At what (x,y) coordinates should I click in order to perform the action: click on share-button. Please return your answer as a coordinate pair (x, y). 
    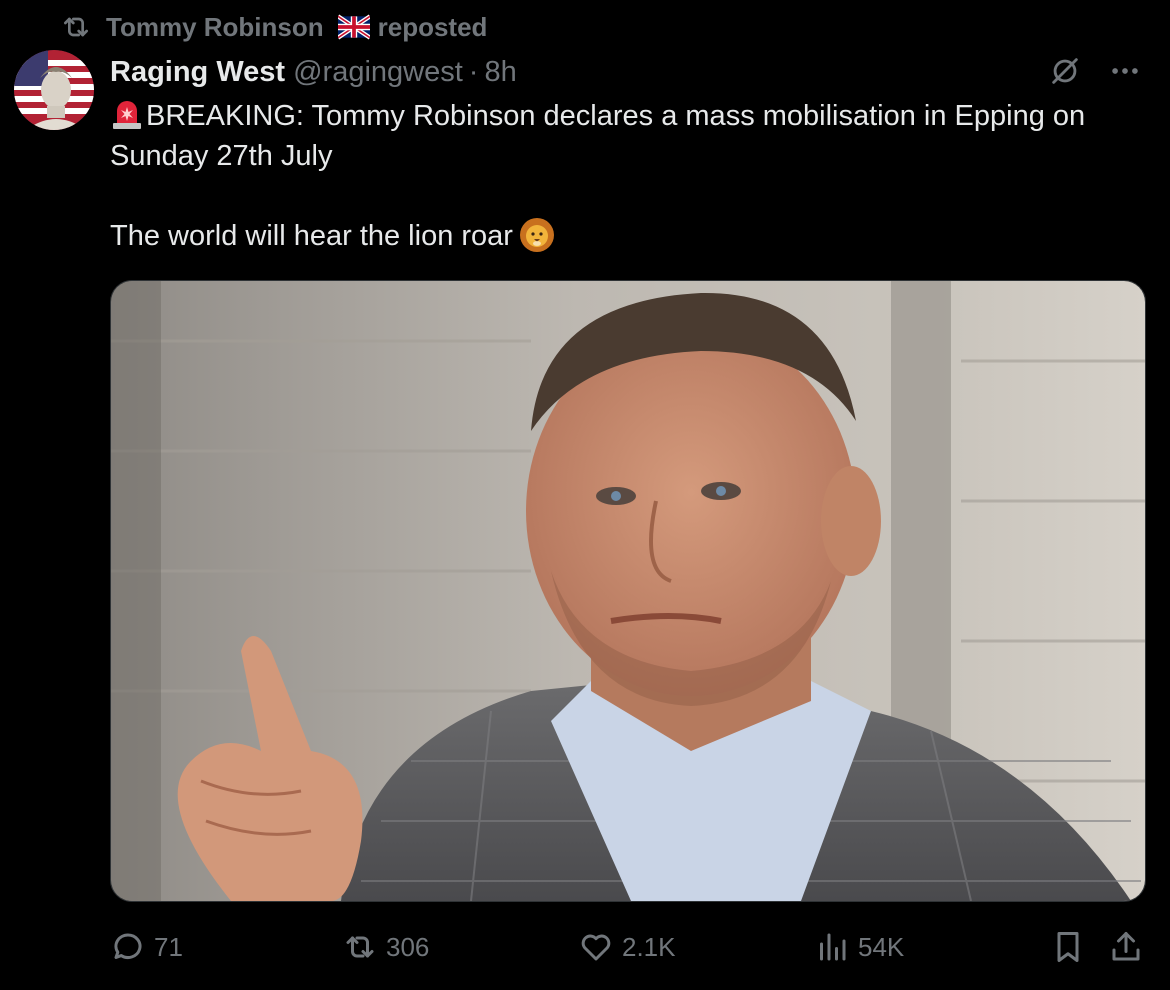
    Looking at the image, I should click on (1126, 947).